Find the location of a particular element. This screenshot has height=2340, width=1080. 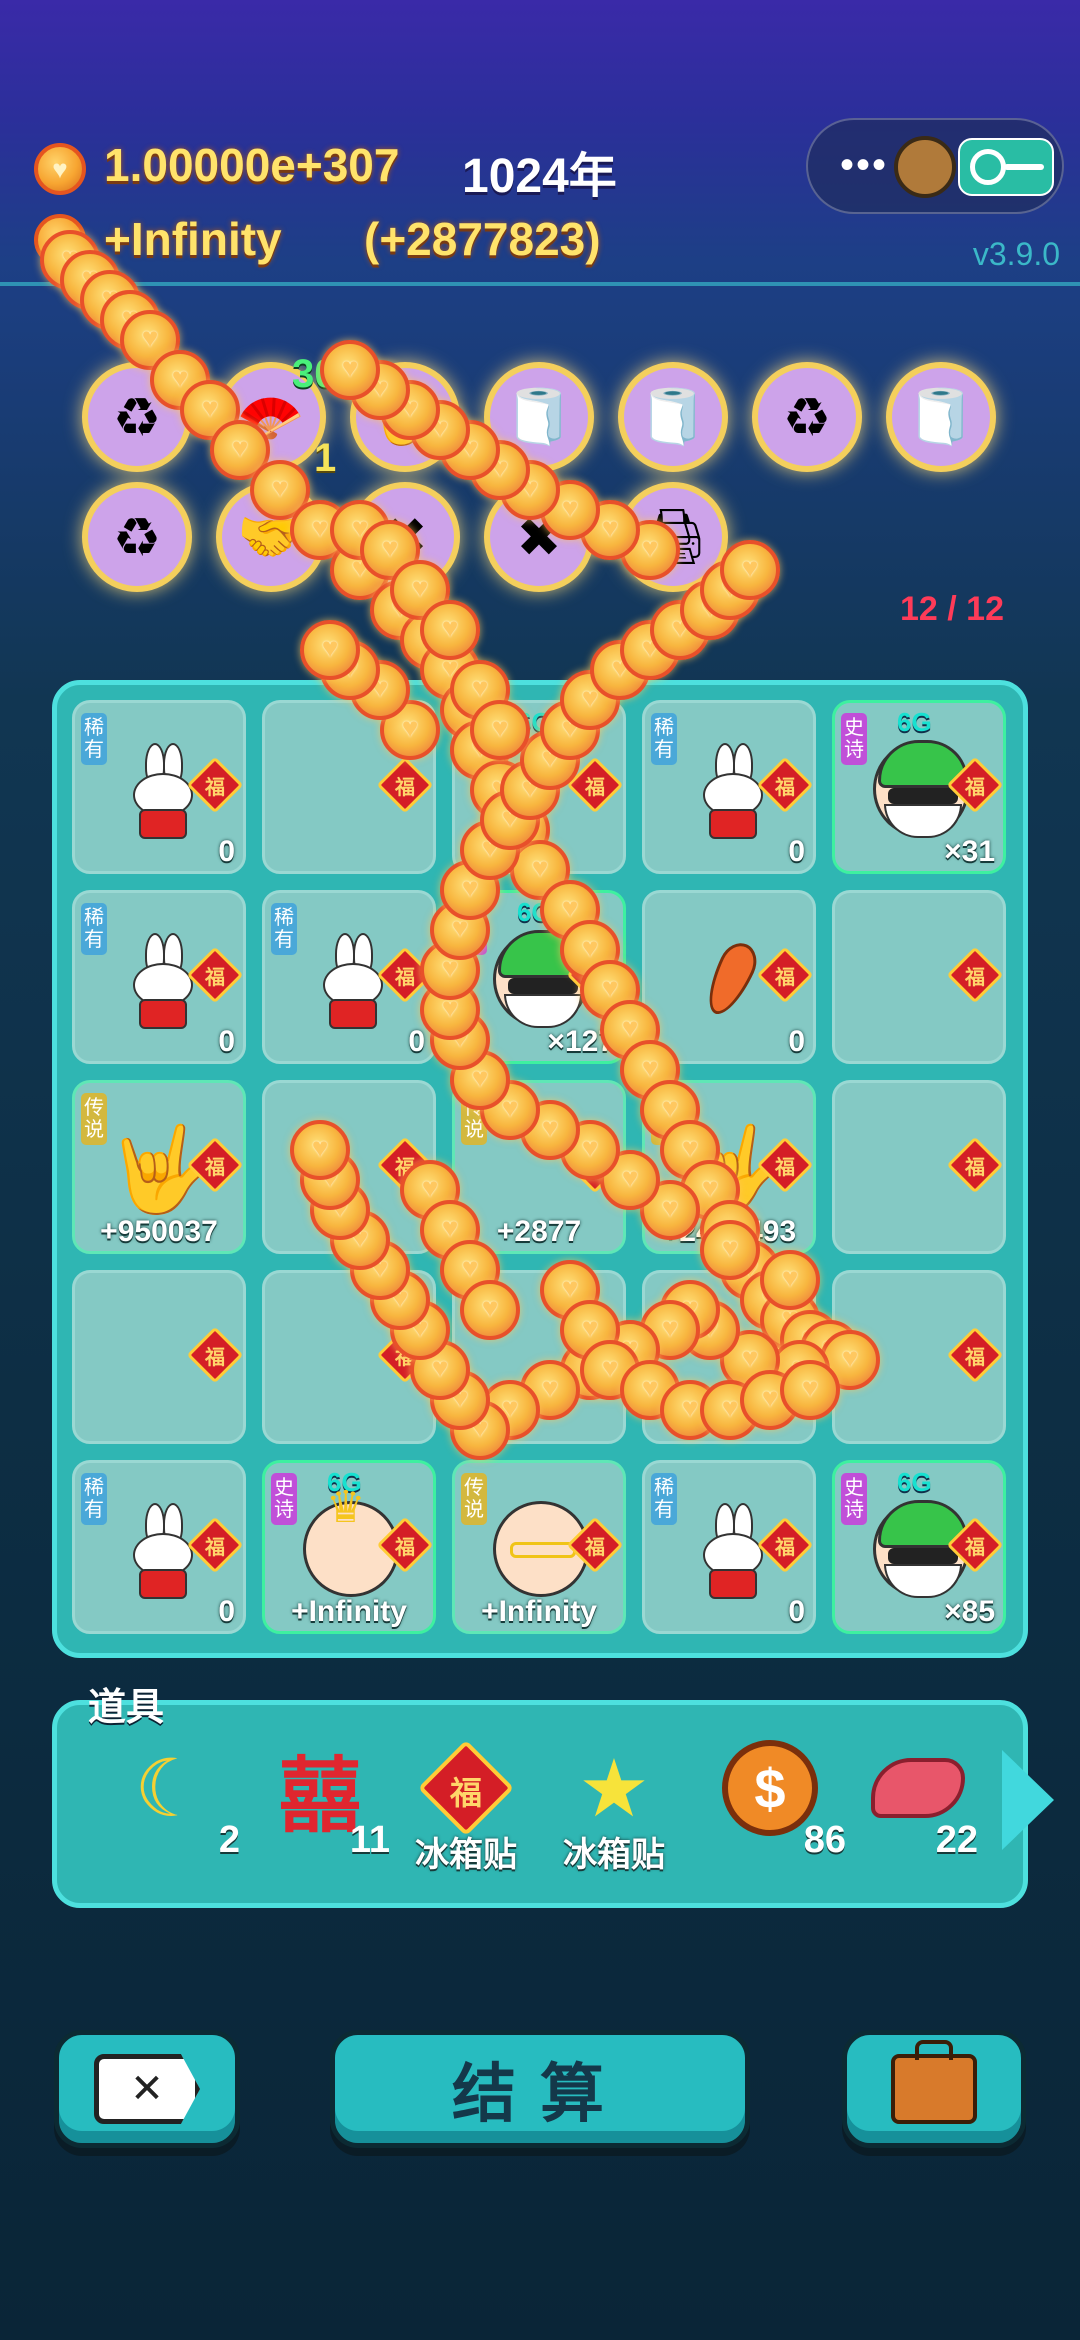

fu-label: 福 is located at coordinates (465, 1793).